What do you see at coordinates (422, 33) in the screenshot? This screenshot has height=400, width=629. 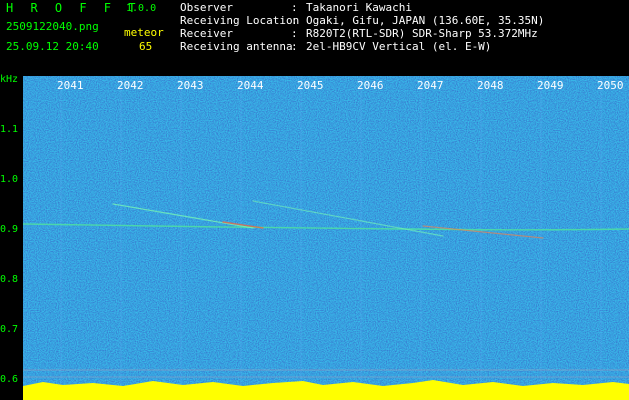 I see `meta-receiver-value: R820T2(RTL-SDR) SDR-Sharp 53.372MHz` at bounding box center [422, 33].